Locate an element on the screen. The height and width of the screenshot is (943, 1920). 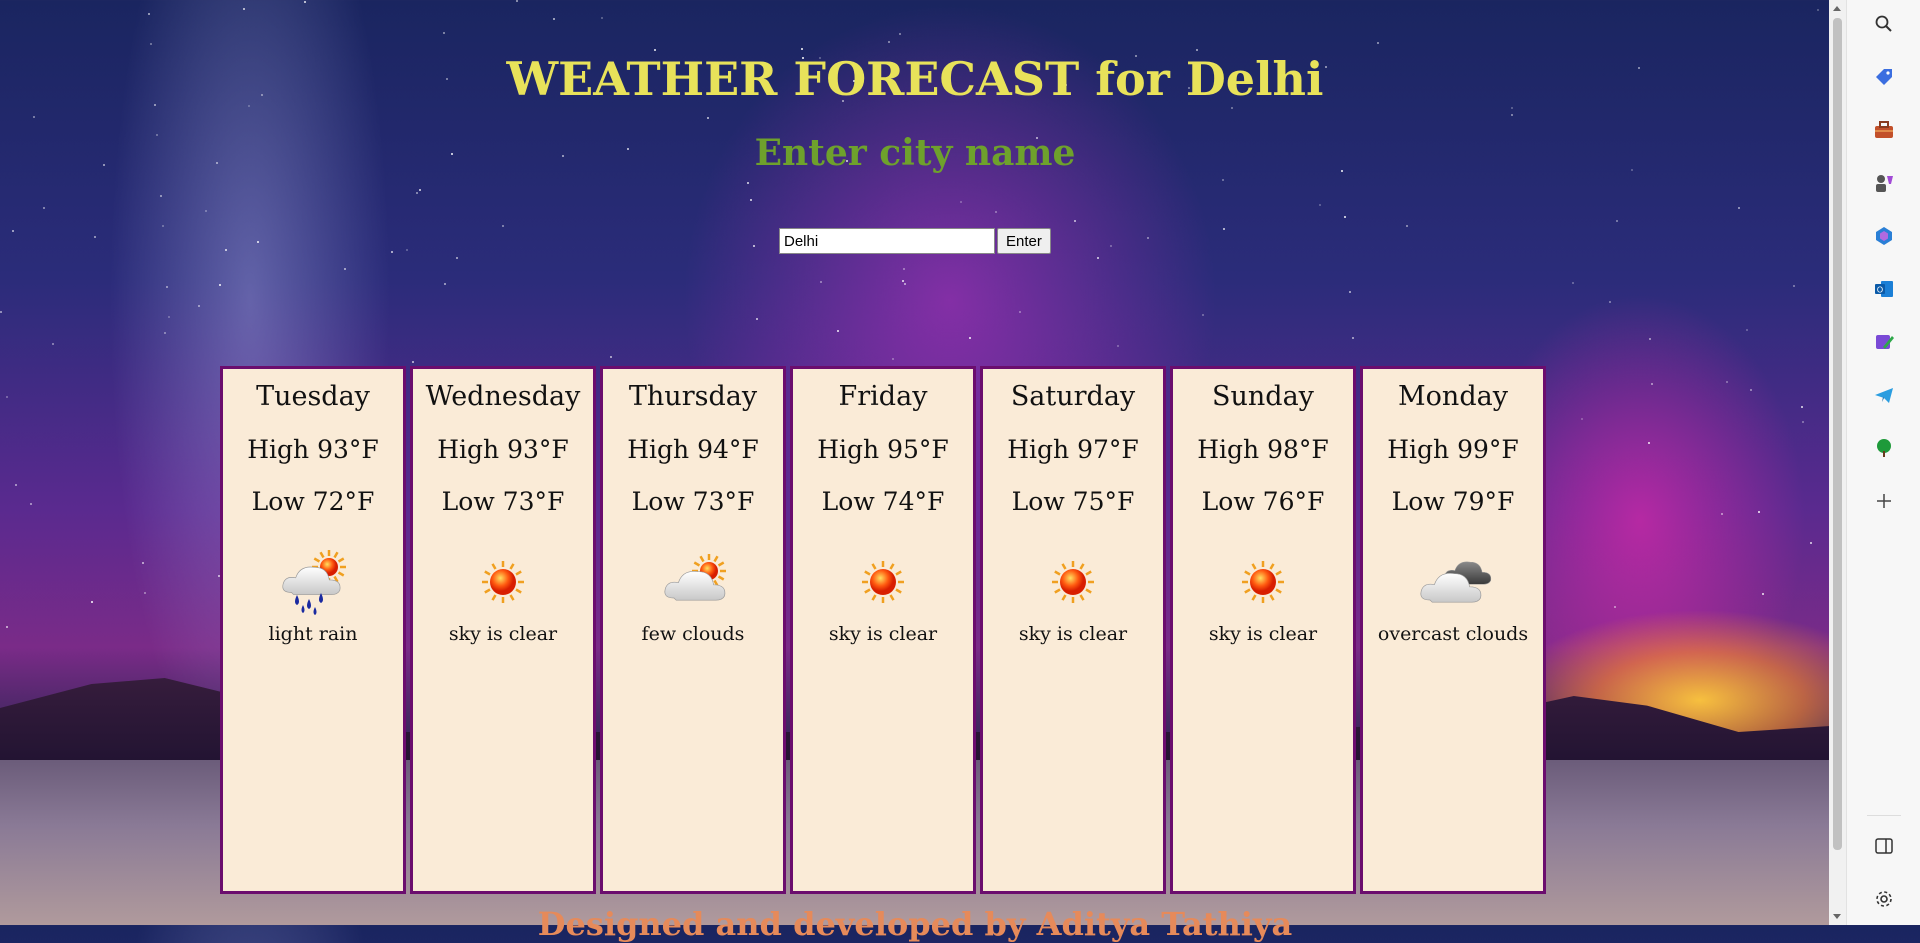
settings-icon is located at coordinates (1884, 899).